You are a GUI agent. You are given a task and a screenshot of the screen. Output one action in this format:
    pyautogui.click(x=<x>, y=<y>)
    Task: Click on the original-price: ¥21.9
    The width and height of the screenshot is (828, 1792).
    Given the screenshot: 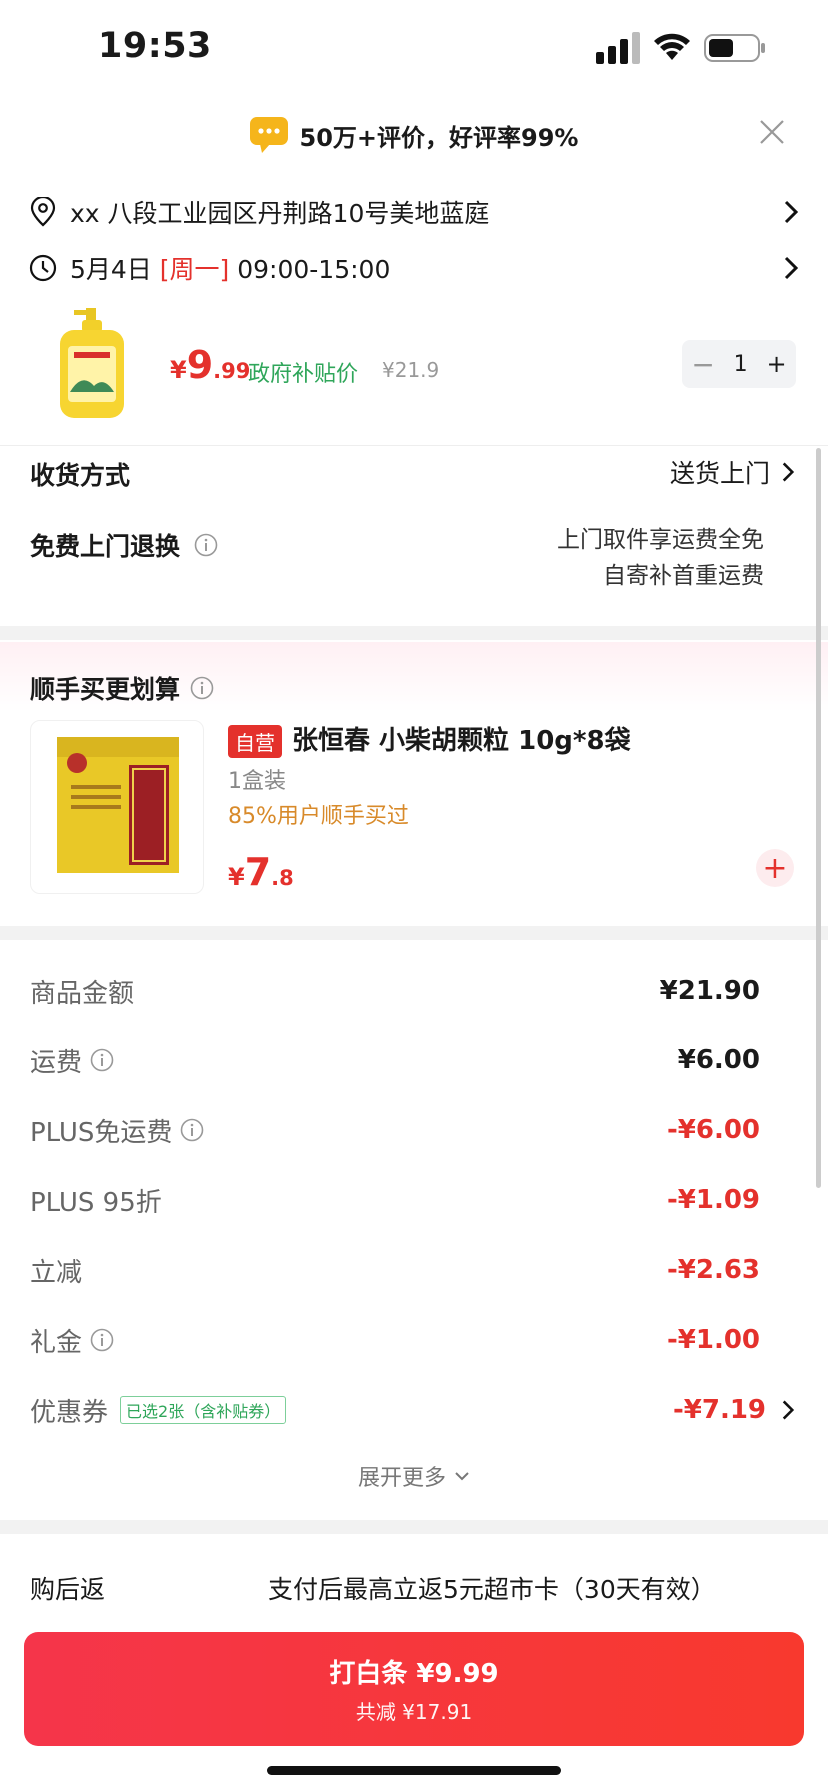 What is the action you would take?
    pyautogui.click(x=411, y=370)
    